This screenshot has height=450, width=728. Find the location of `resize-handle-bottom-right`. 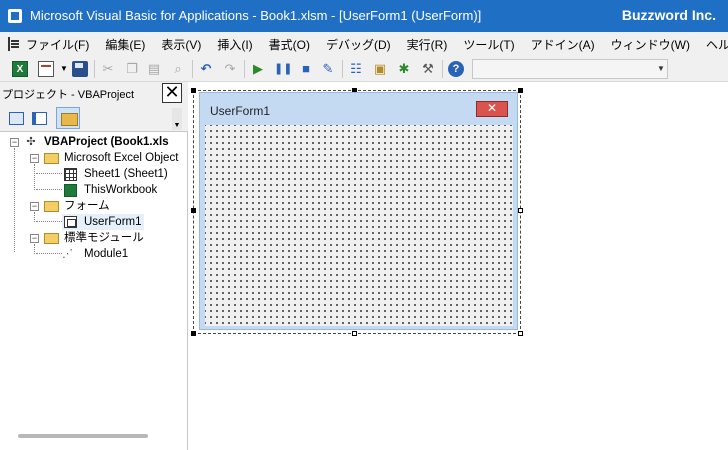

resize-handle-bottom-right is located at coordinates (520, 333).